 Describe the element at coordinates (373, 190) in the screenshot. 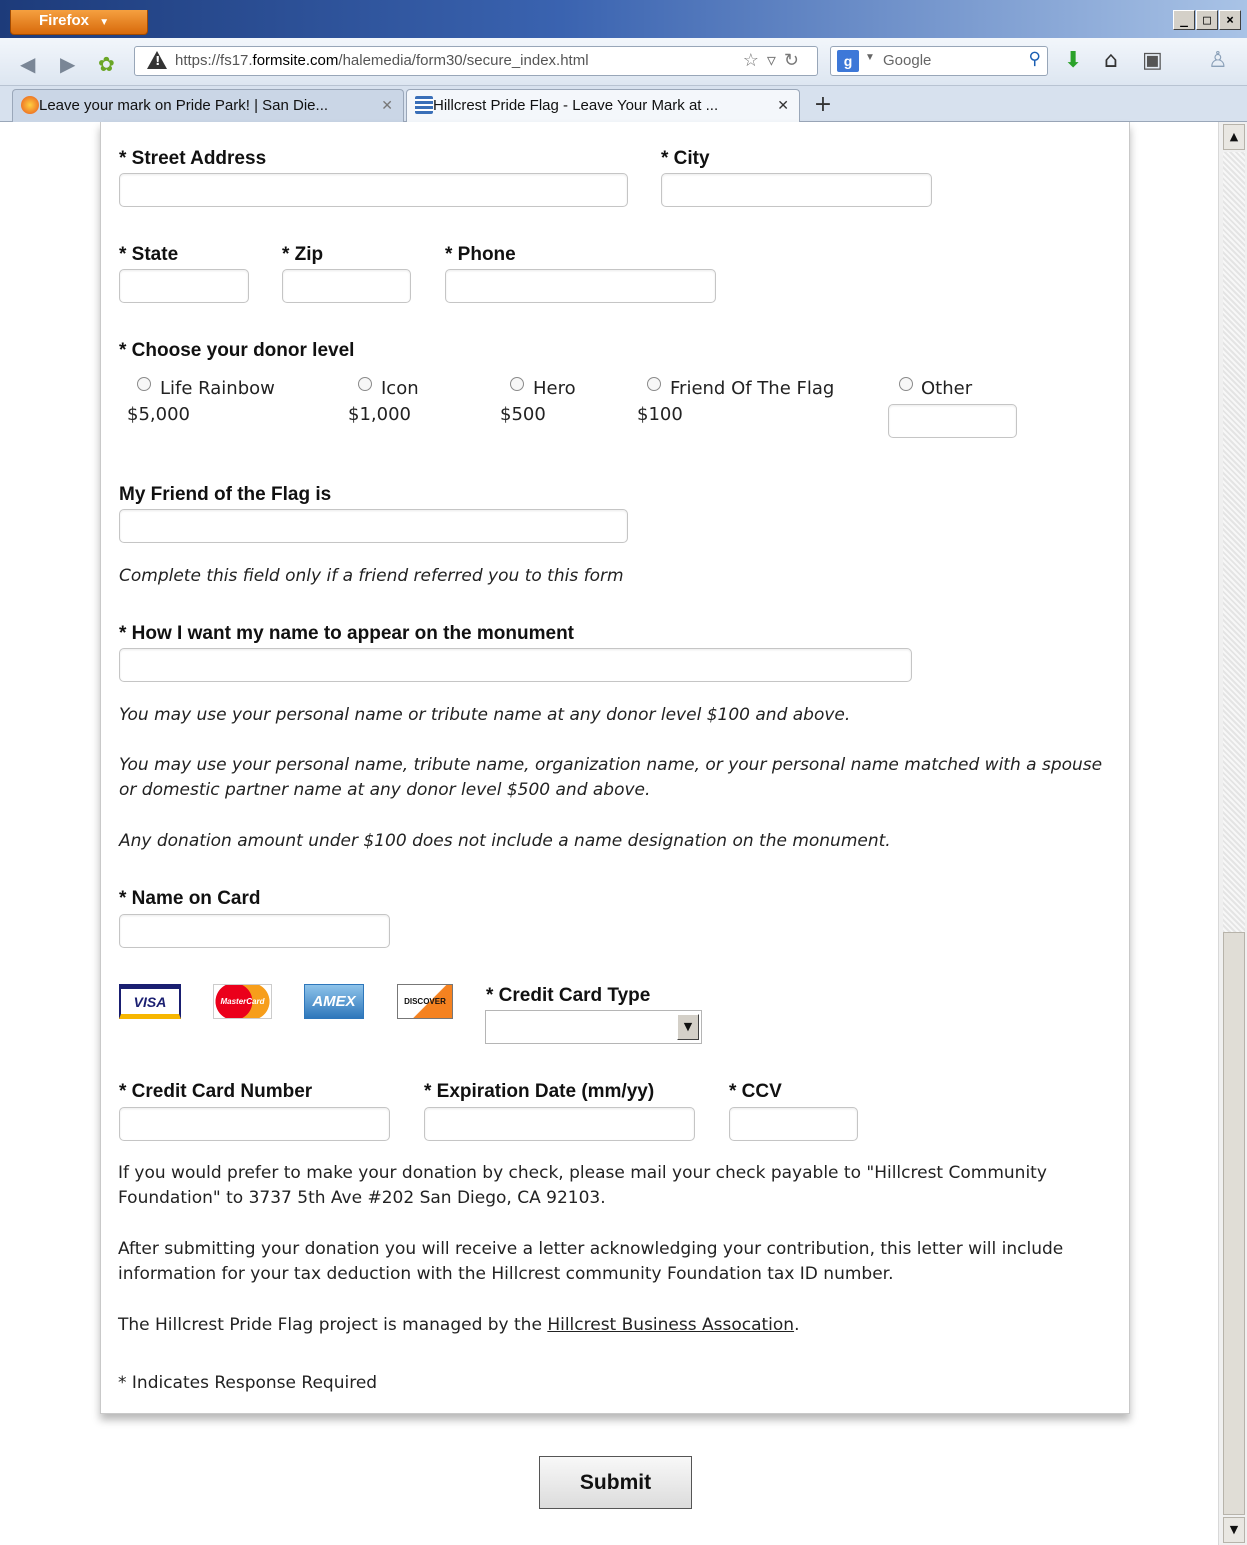

I see `street-address-input` at that location.